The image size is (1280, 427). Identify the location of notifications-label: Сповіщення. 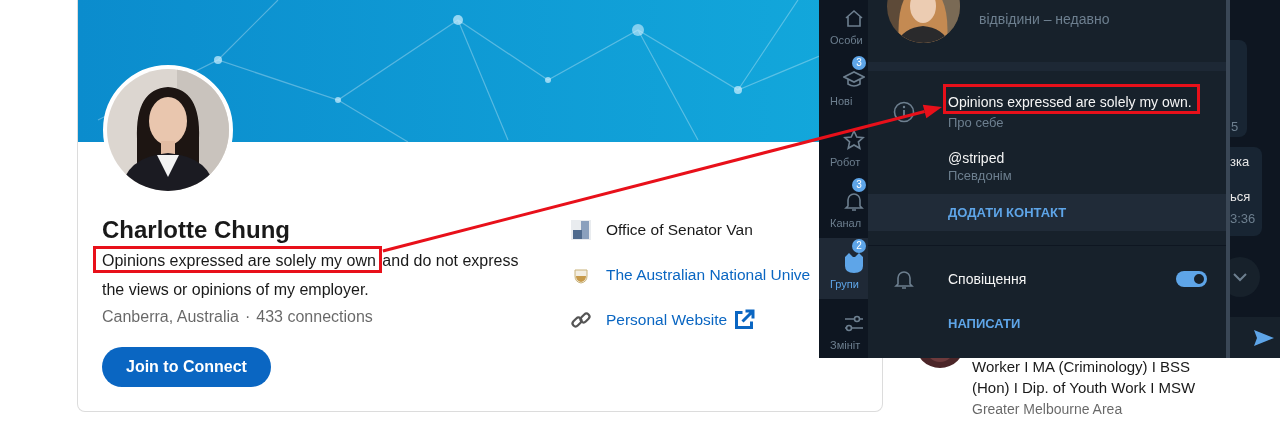
(987, 279).